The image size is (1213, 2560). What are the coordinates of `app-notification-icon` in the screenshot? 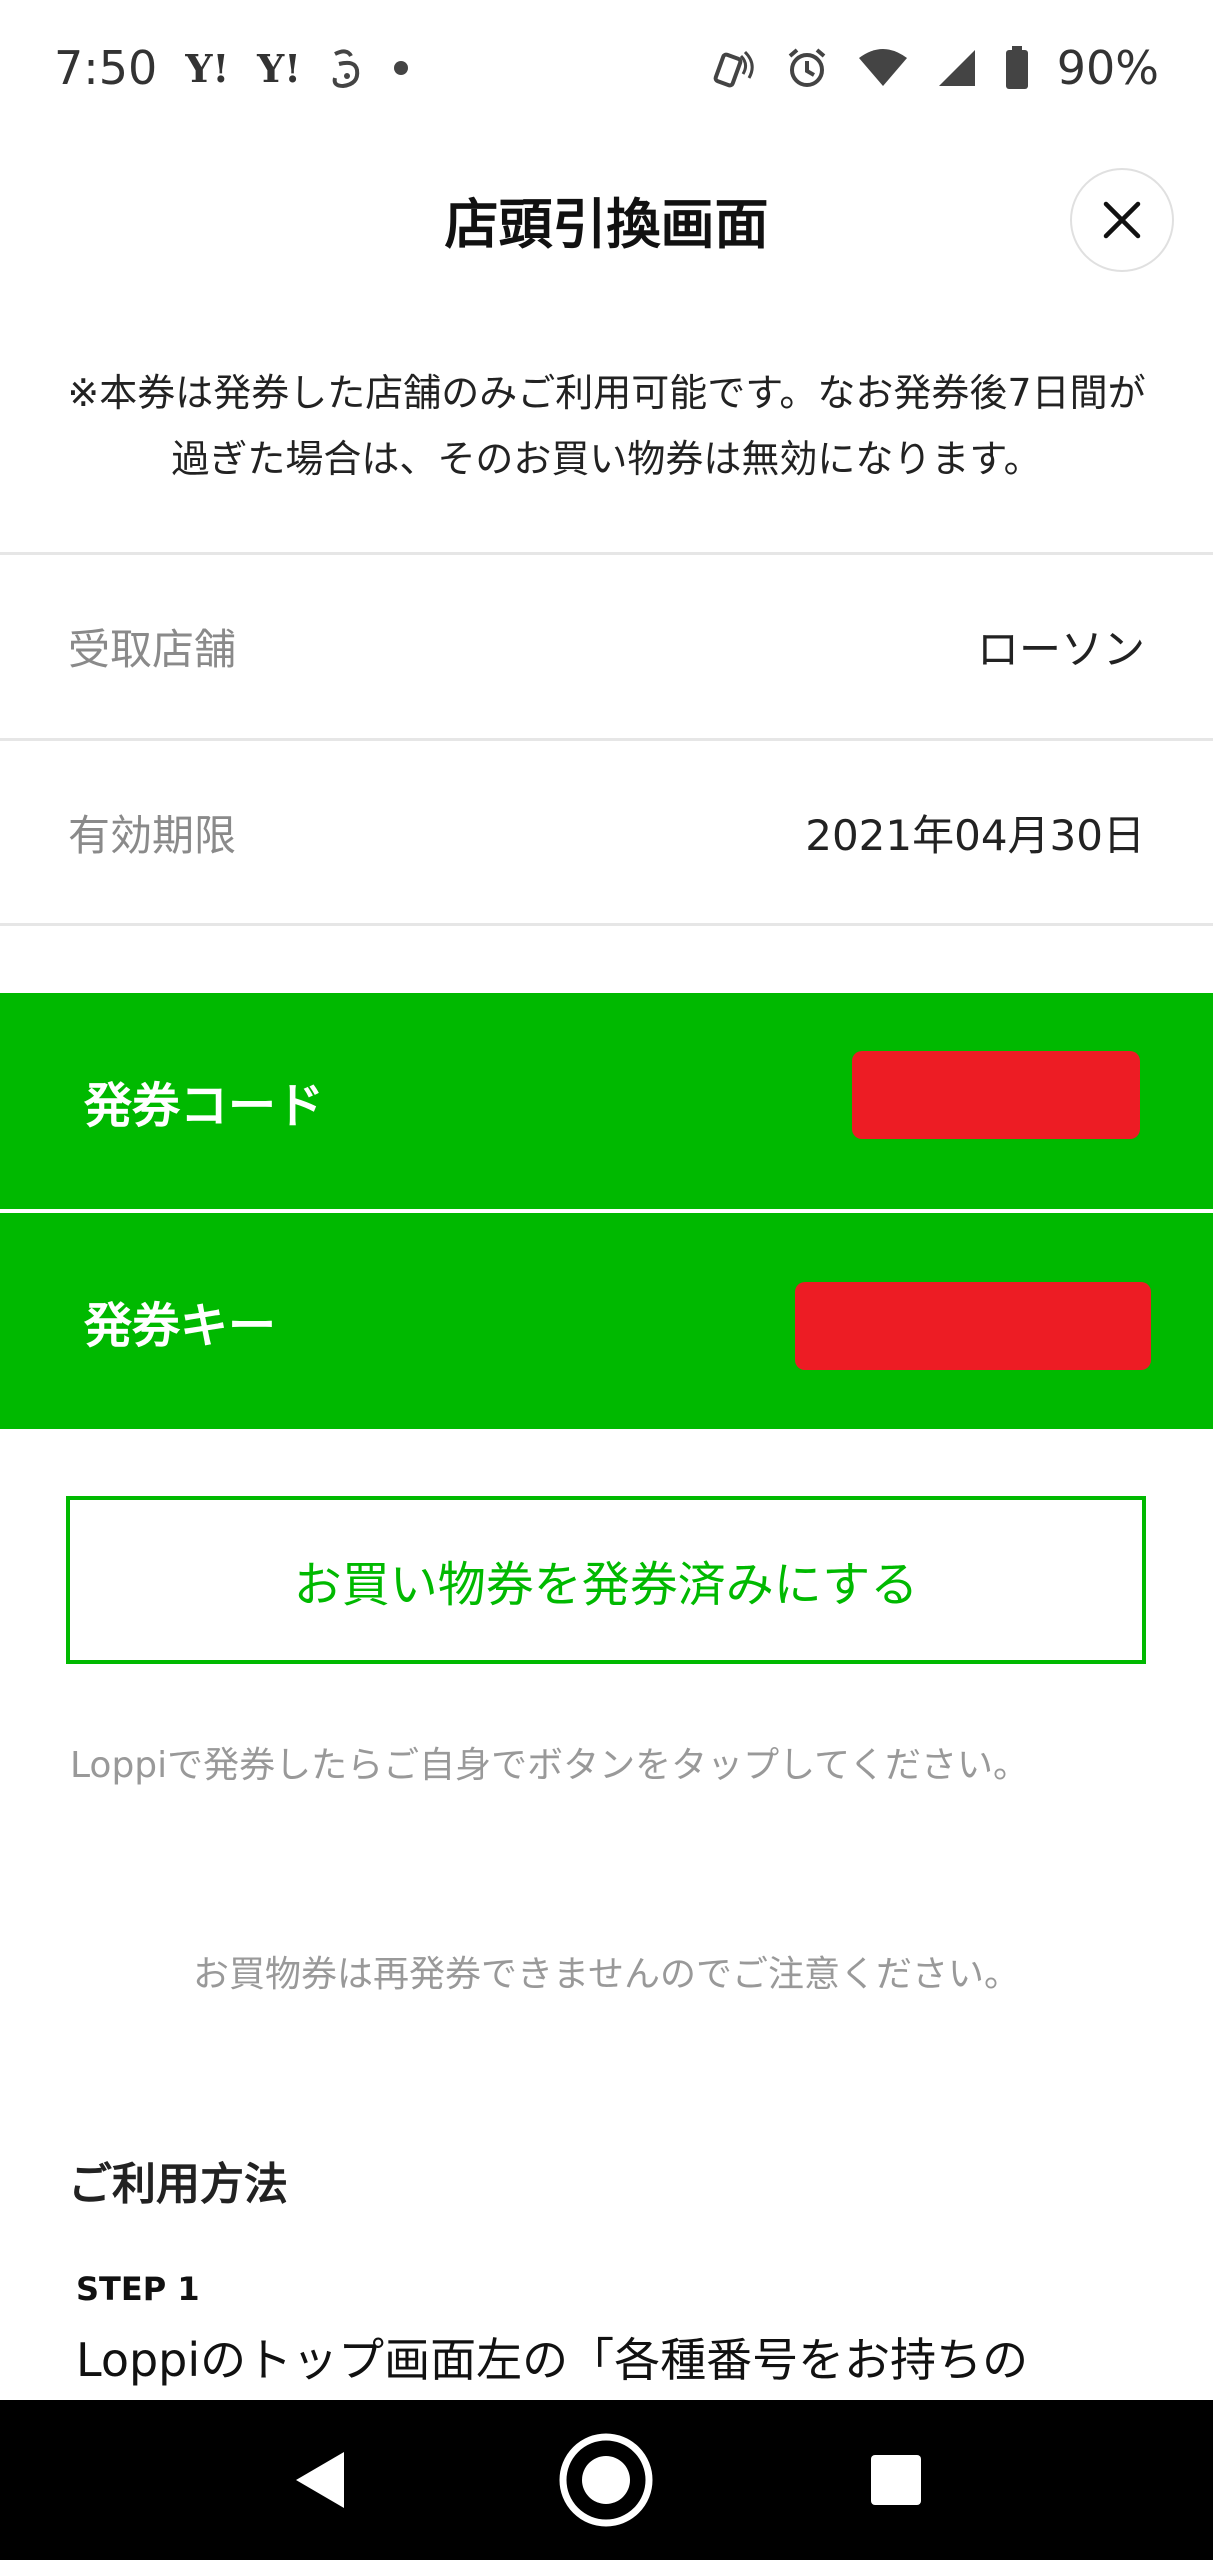 It's located at (347, 68).